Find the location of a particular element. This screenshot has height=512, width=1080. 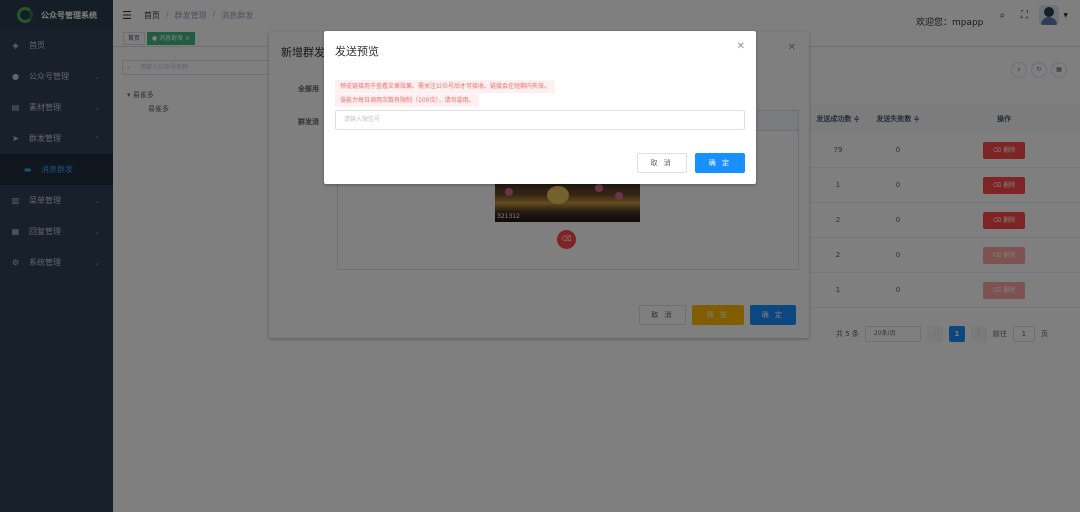

preview-alert-2: 该能力每日调用次数有限制（100次），请勿滥用。 is located at coordinates (407, 100).